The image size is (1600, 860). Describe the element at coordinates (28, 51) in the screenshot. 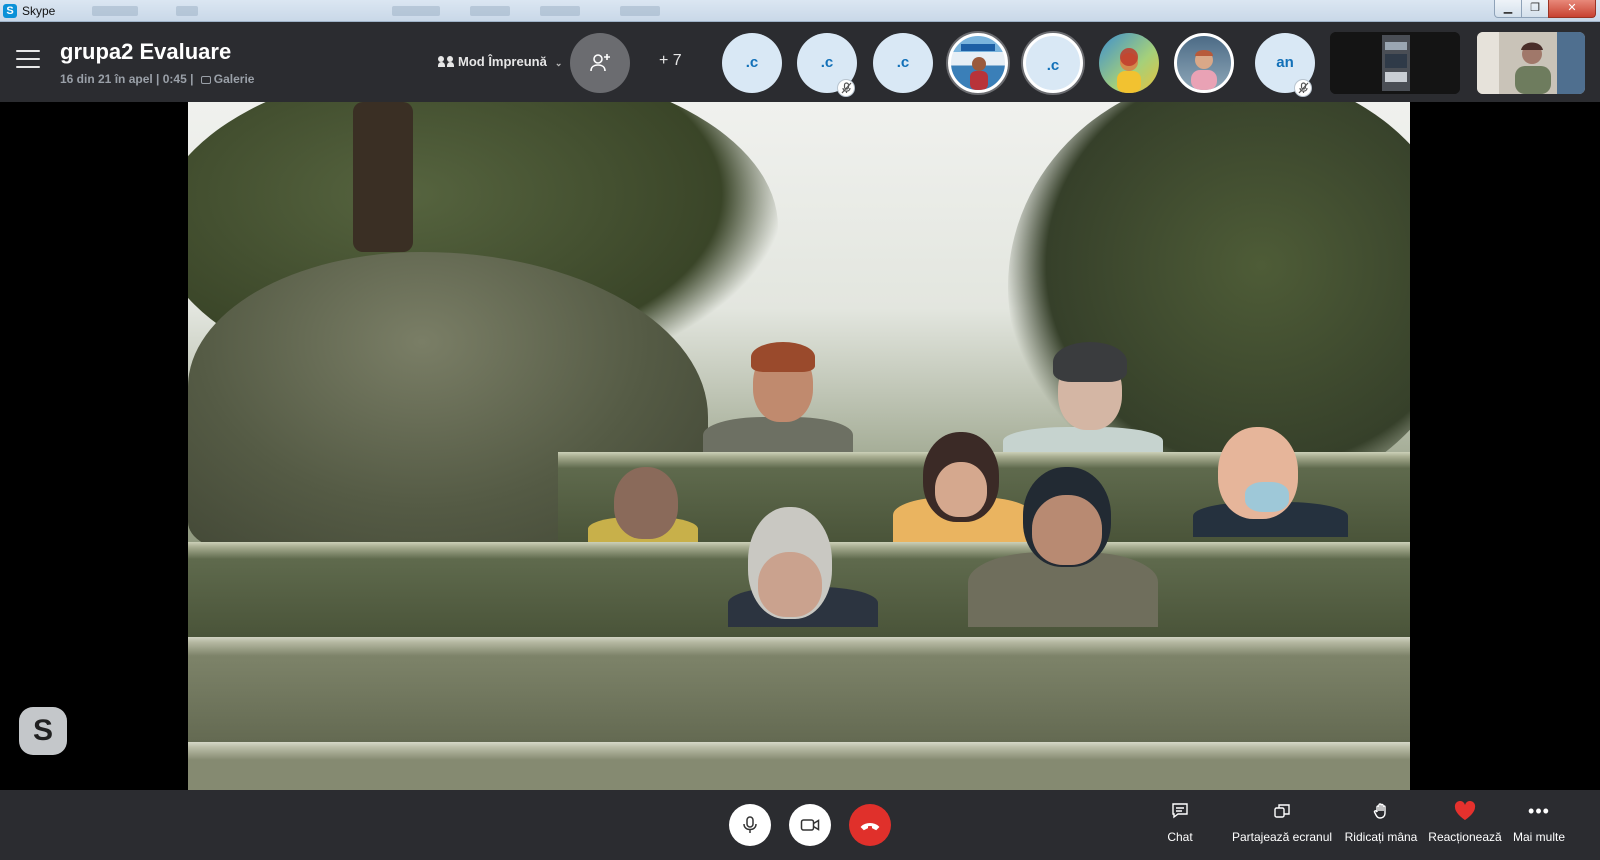

I see `hamburger-icon` at that location.